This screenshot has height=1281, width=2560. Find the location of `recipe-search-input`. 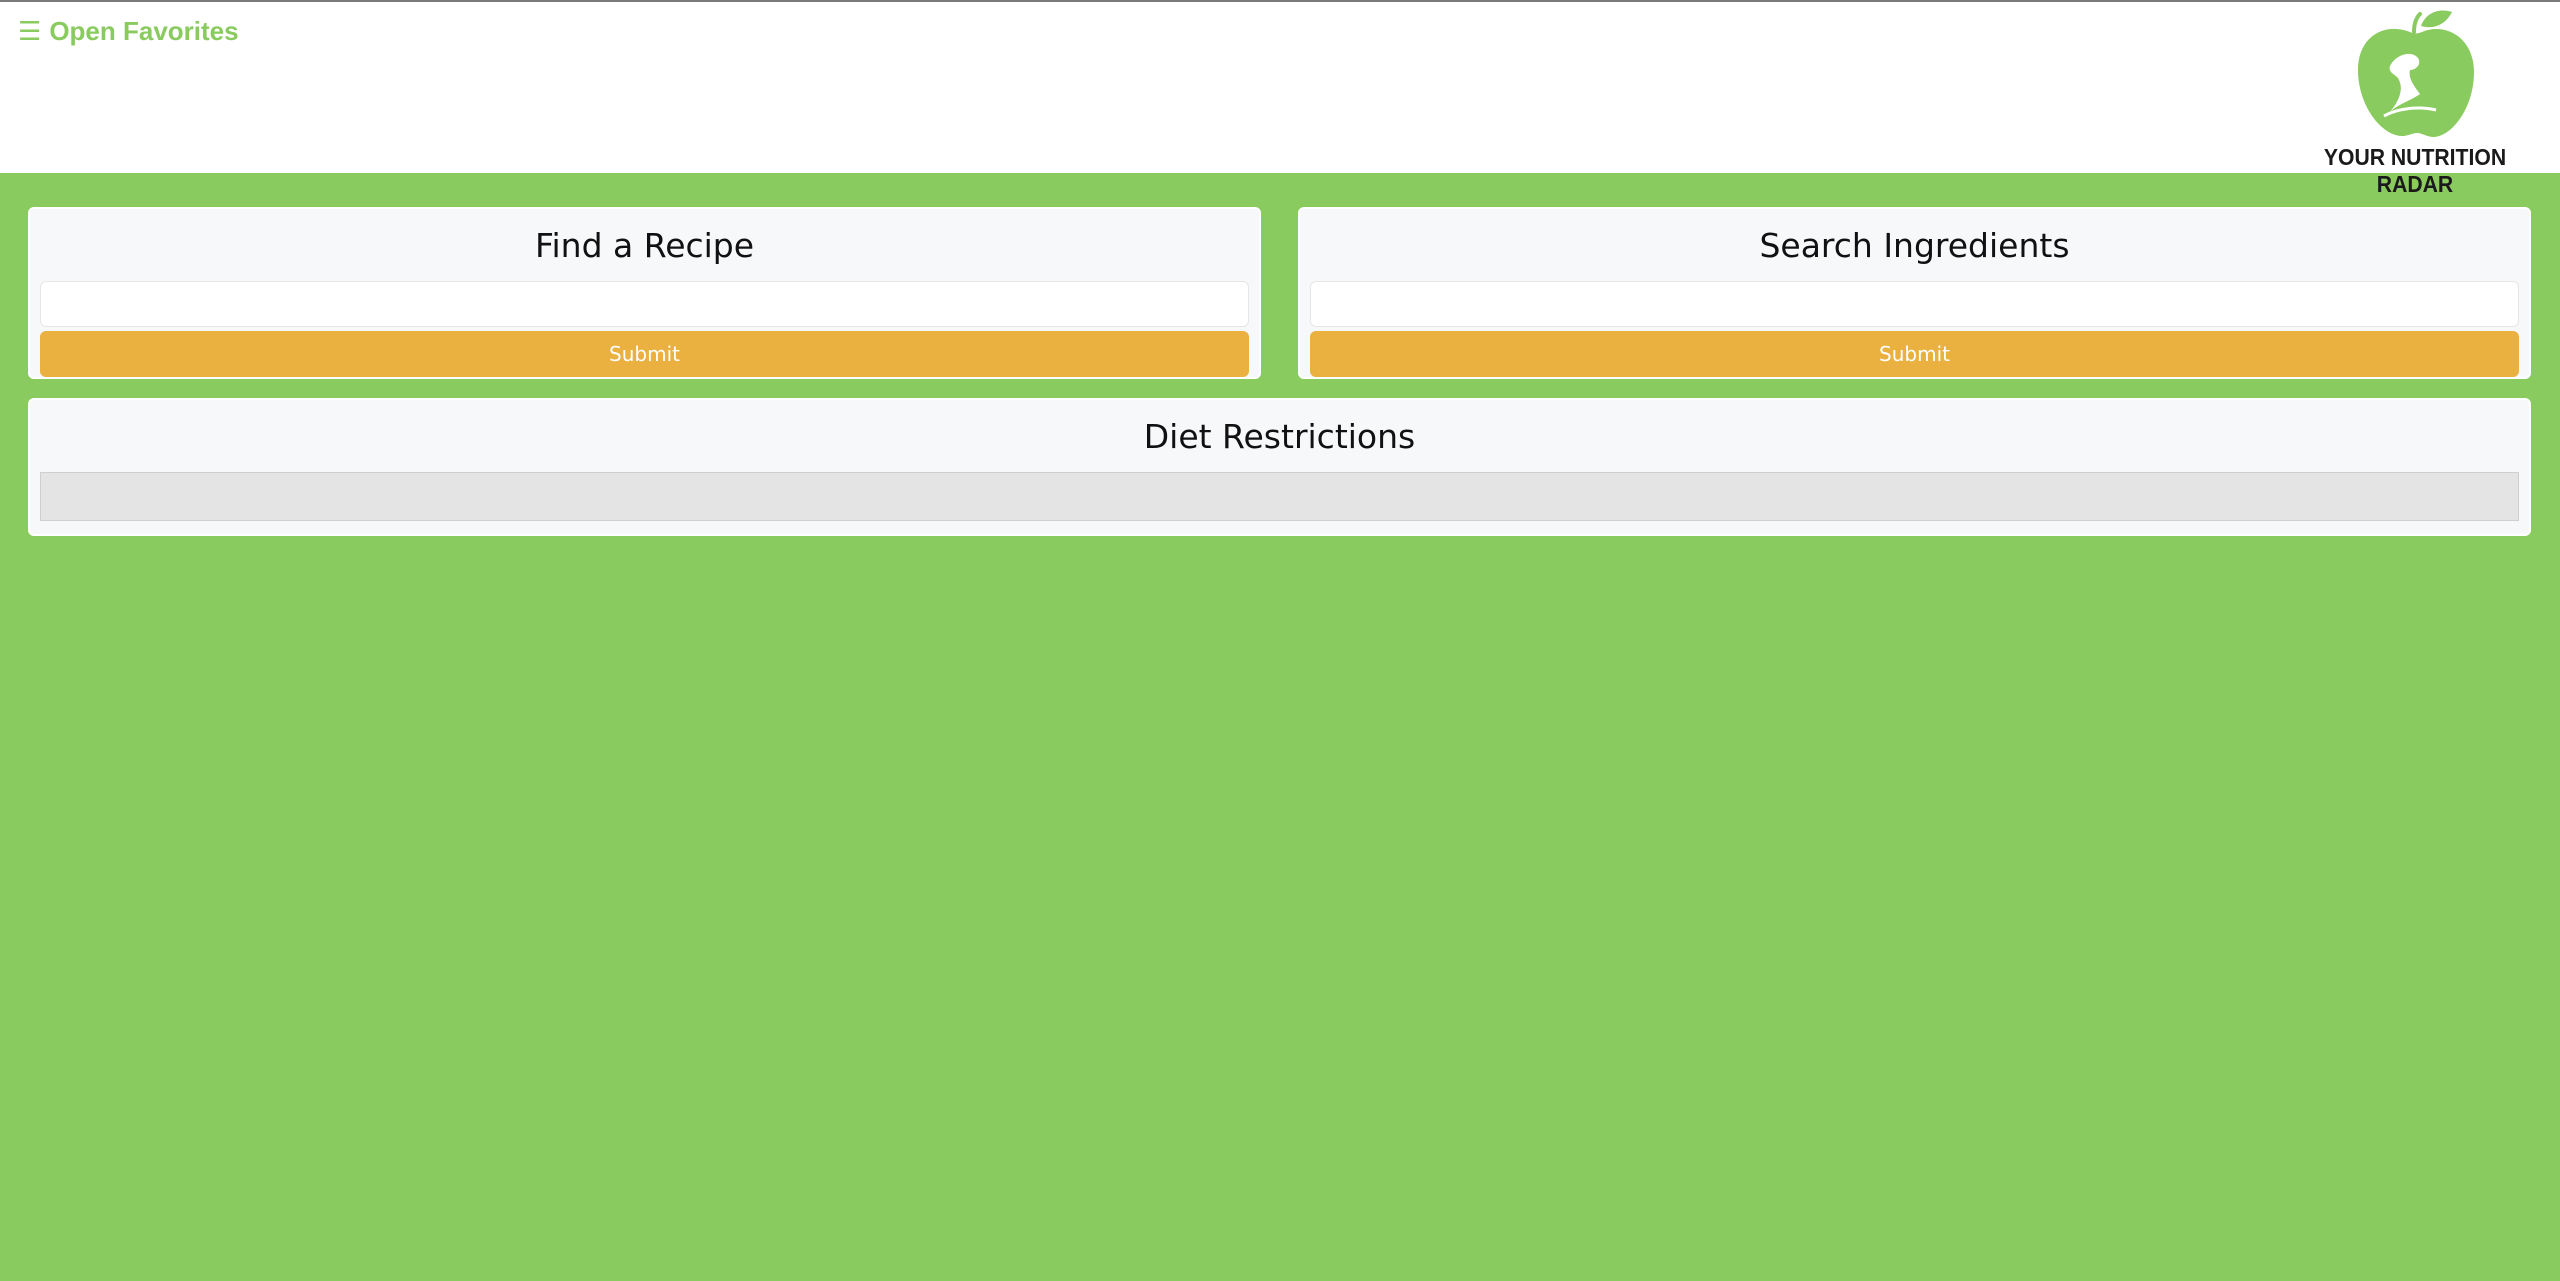

recipe-search-input is located at coordinates (644, 304).